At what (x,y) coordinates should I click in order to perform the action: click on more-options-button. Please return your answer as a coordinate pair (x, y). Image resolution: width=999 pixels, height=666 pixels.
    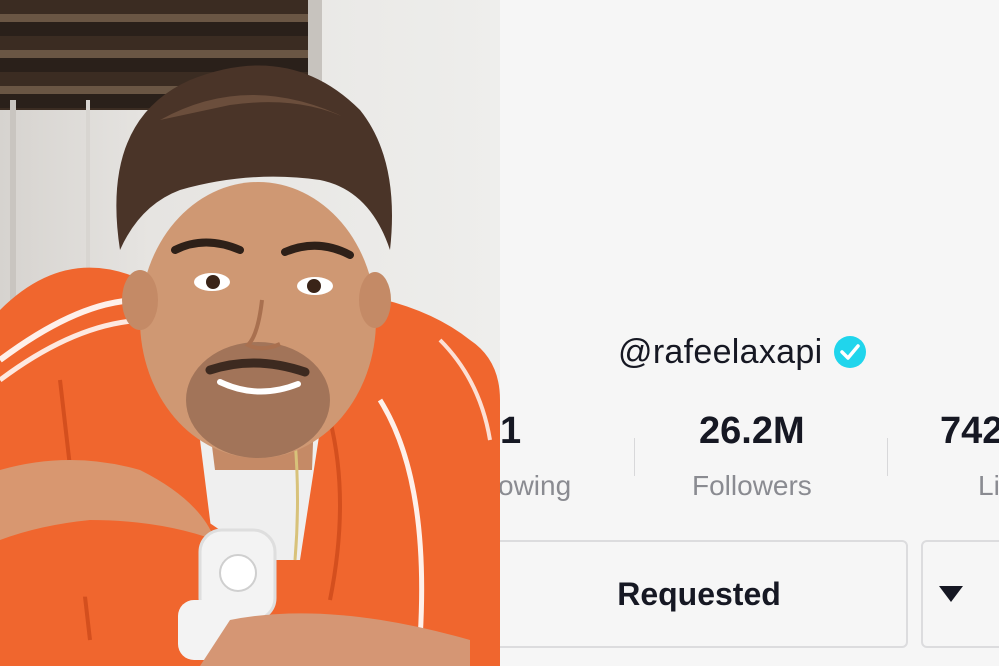
    Looking at the image, I should click on (960, 594).